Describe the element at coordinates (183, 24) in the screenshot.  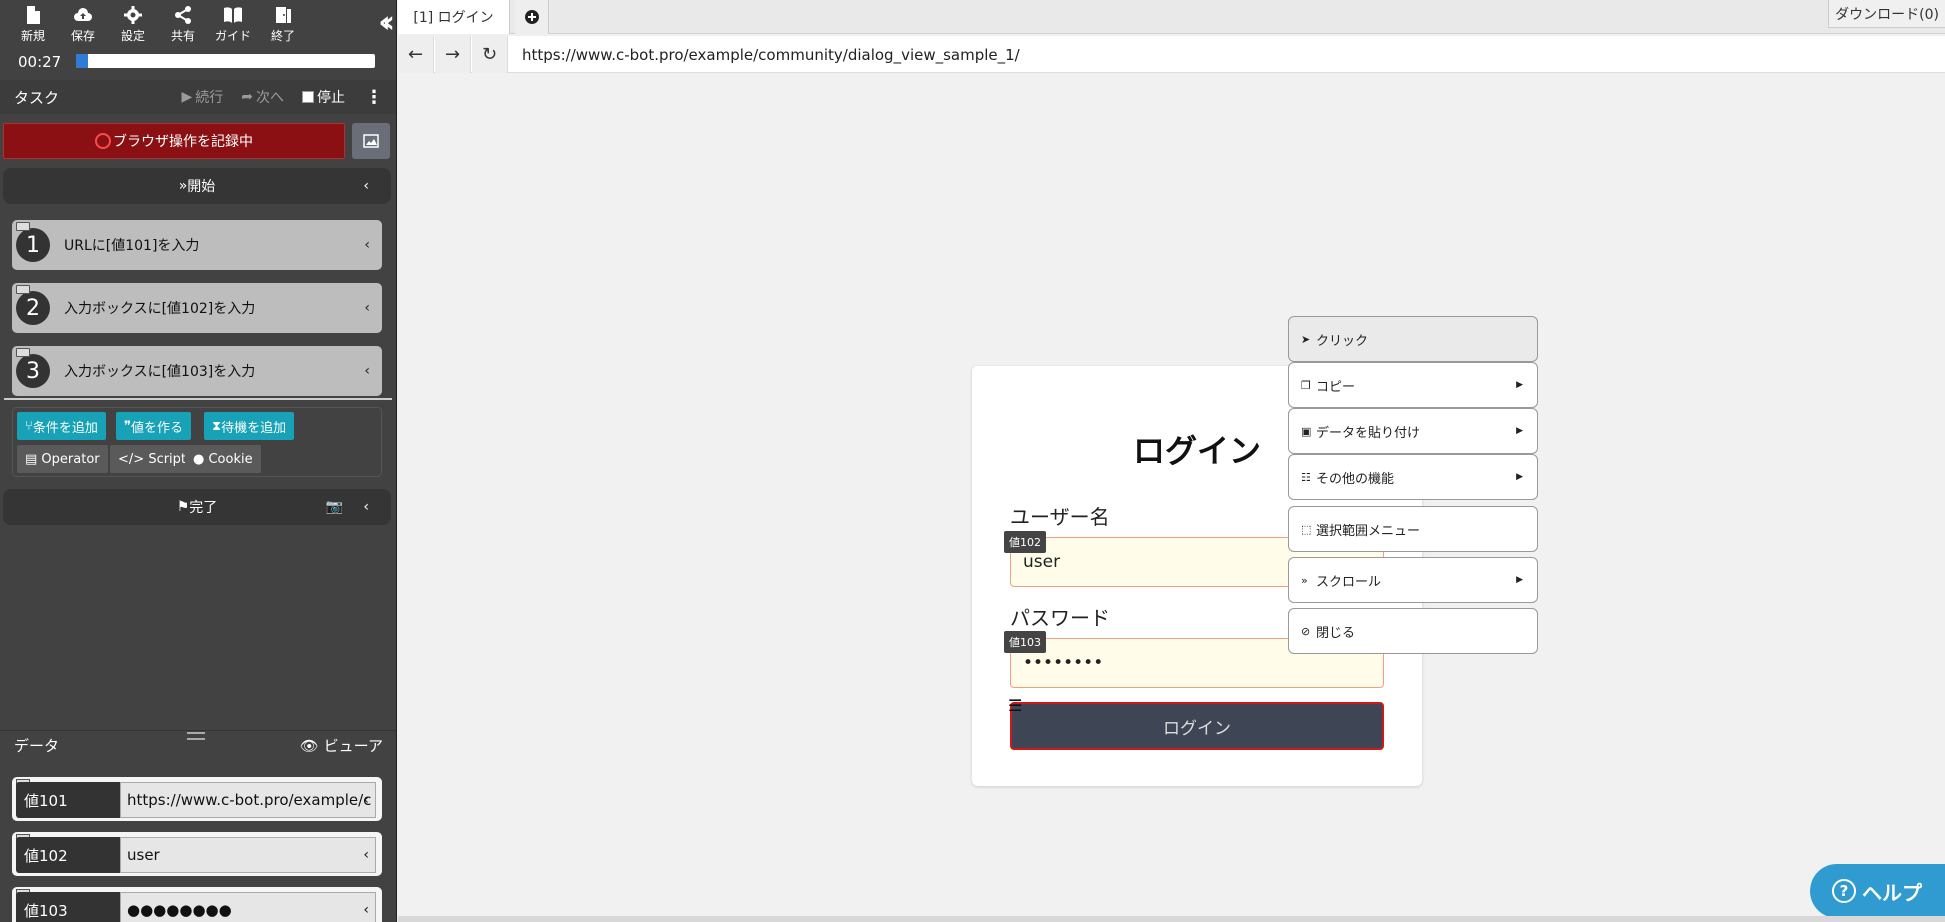
I see `share-button: 共有` at that location.